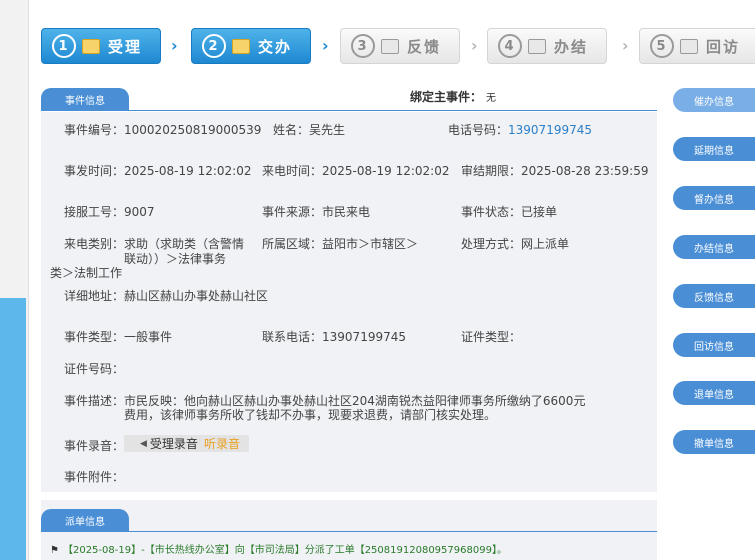 This screenshot has height=560, width=755. What do you see at coordinates (446, 97) in the screenshot?
I see `binding-label: 绑定主事件：` at bounding box center [446, 97].